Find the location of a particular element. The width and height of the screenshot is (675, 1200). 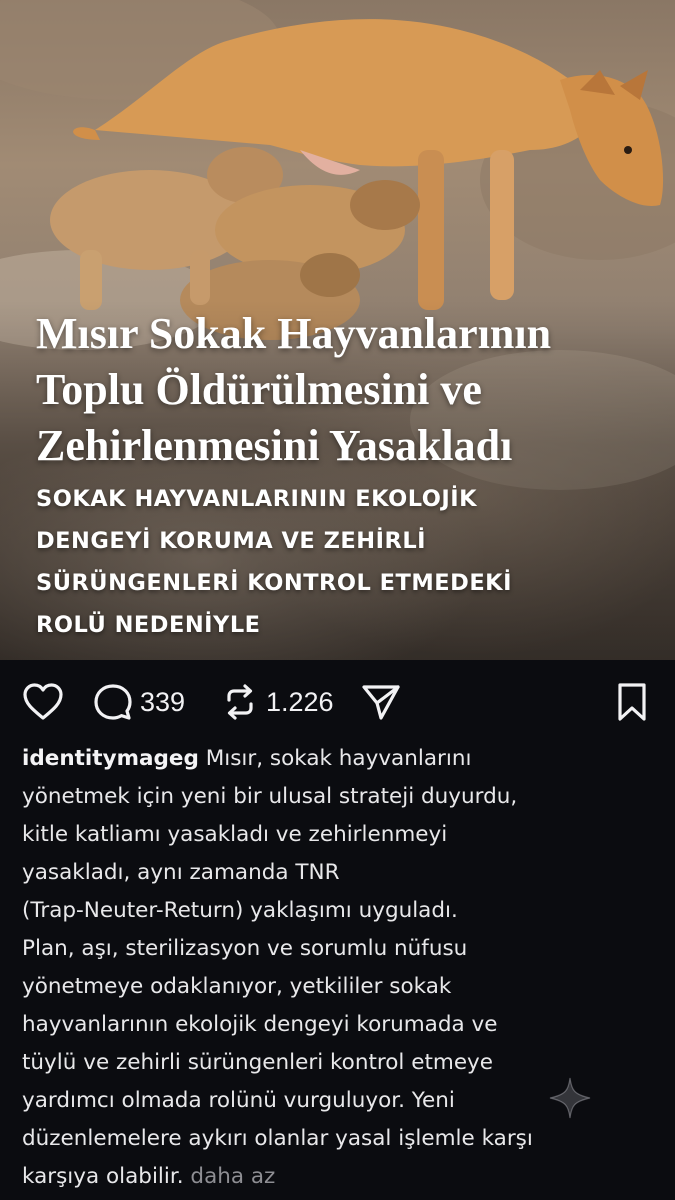

headline-line: Toplu Öldürülmesini ve is located at coordinates (259, 389).